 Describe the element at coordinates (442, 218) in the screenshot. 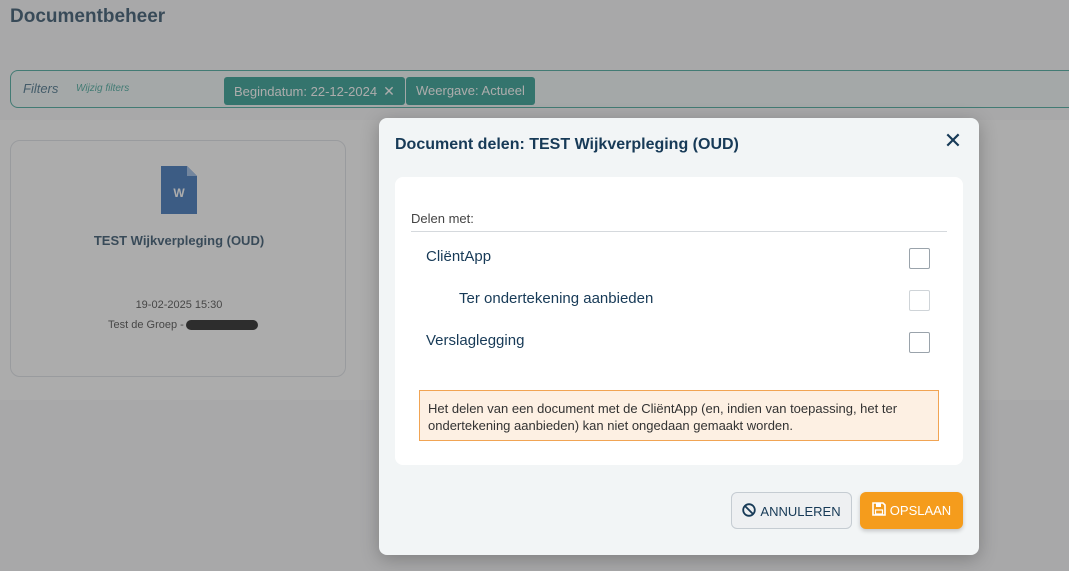

I see `share-with-label: Delen met:` at that location.